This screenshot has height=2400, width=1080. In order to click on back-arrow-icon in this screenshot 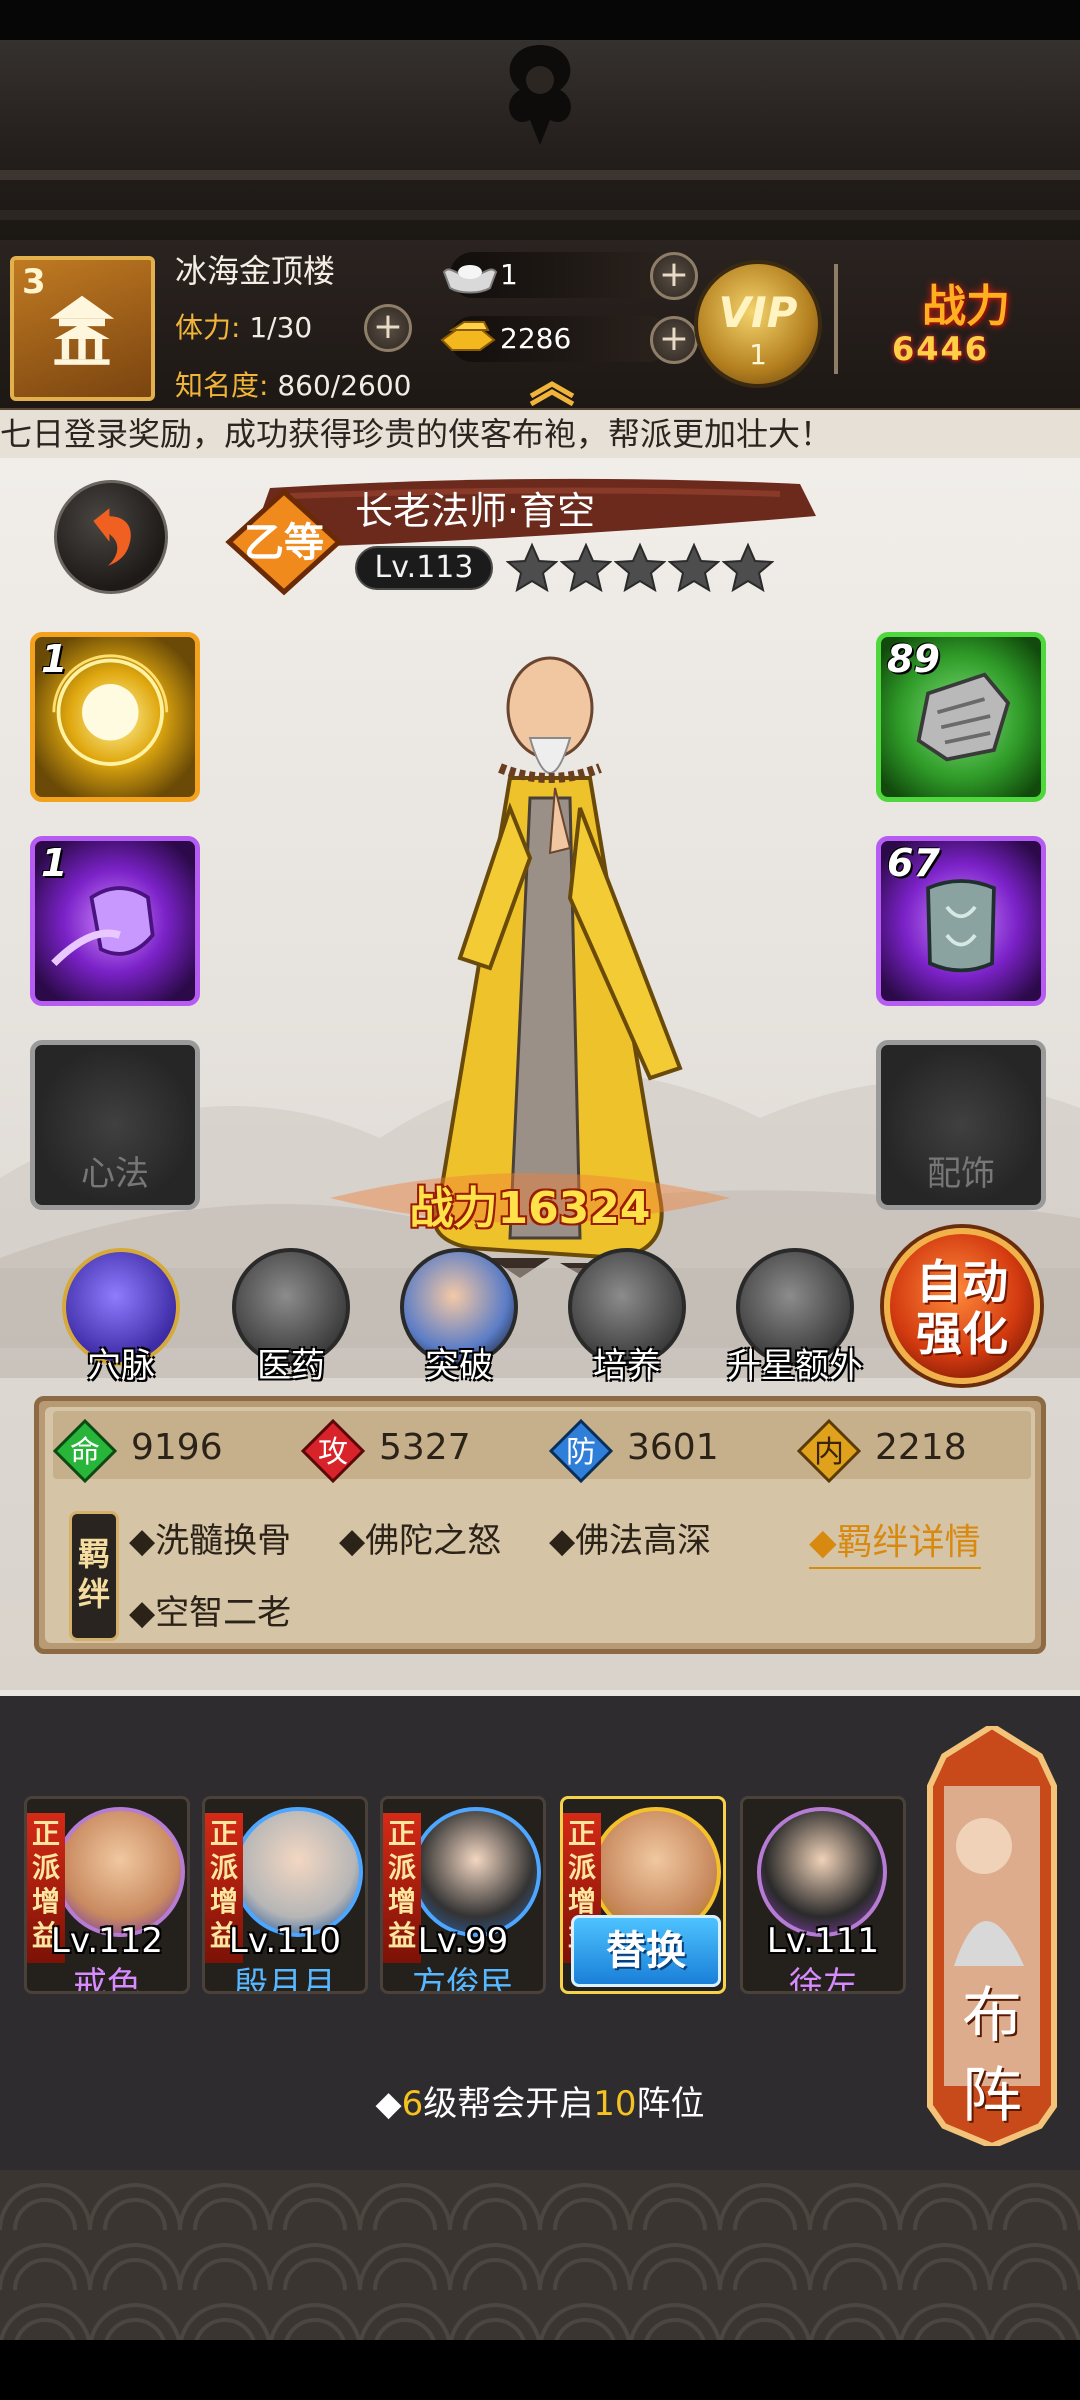, I will do `click(112, 537)`.